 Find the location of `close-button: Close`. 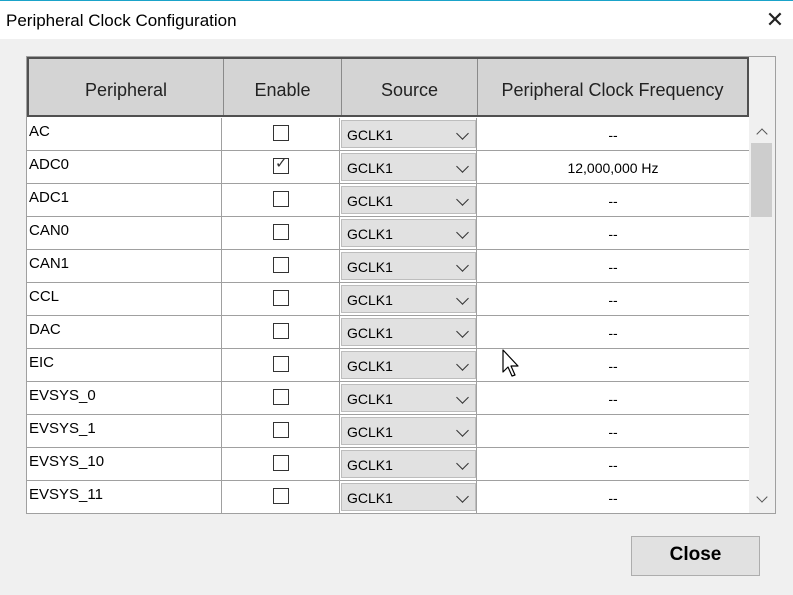

close-button: Close is located at coordinates (695, 556).